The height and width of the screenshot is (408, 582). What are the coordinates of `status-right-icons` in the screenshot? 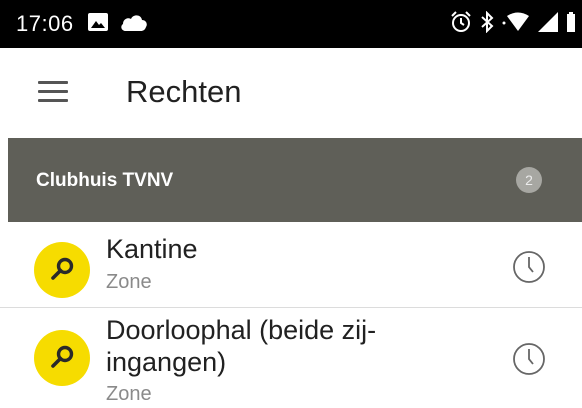 It's located at (513, 24).